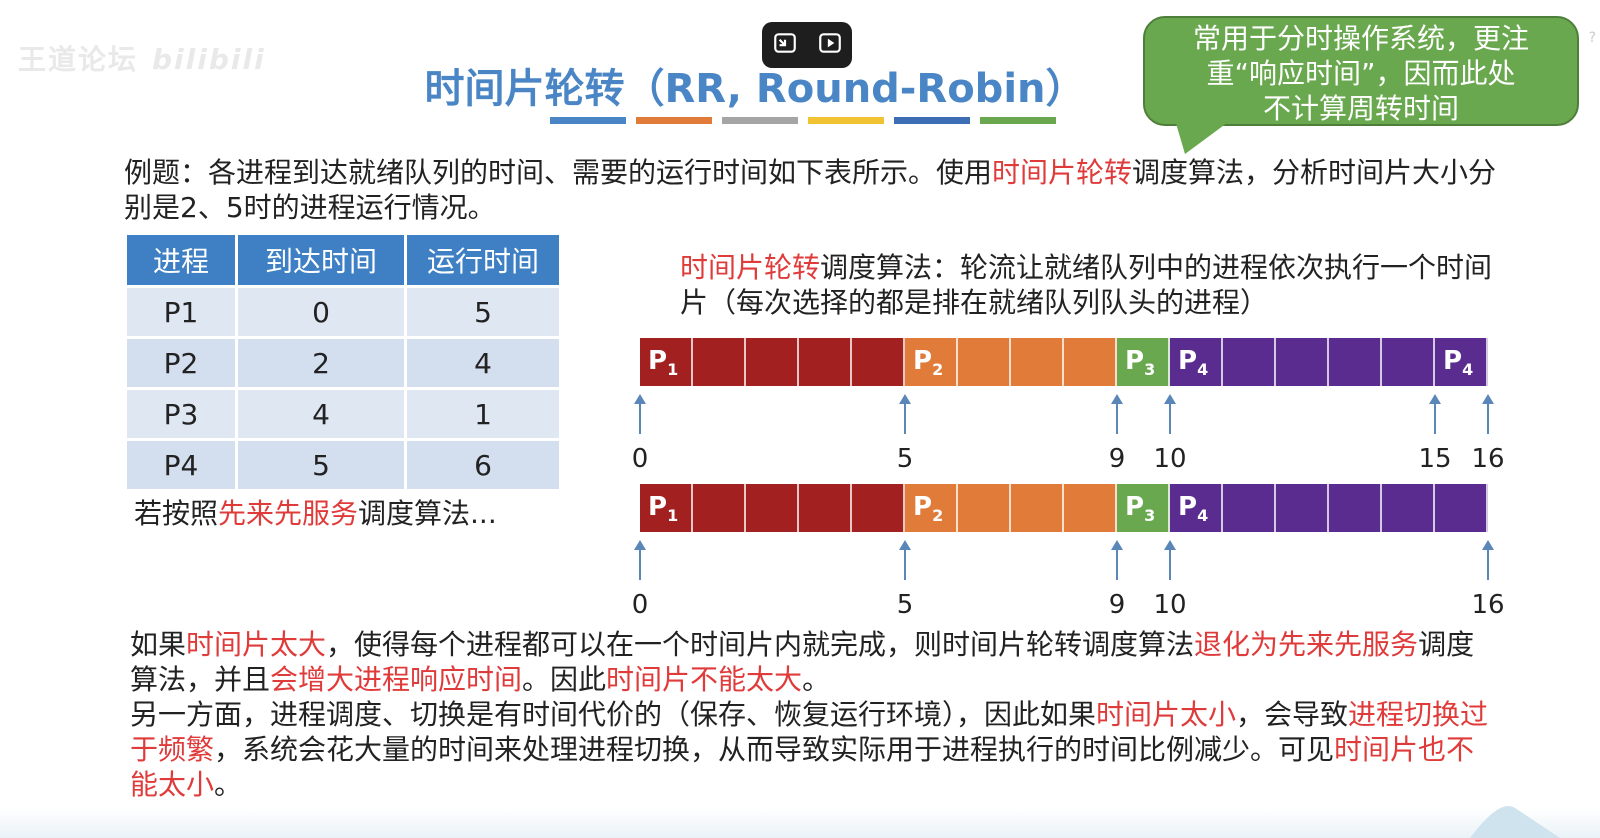 This screenshot has height=838, width=1600. Describe the element at coordinates (1170, 459) in the screenshot. I see `gantt-tick-label: 10` at that location.